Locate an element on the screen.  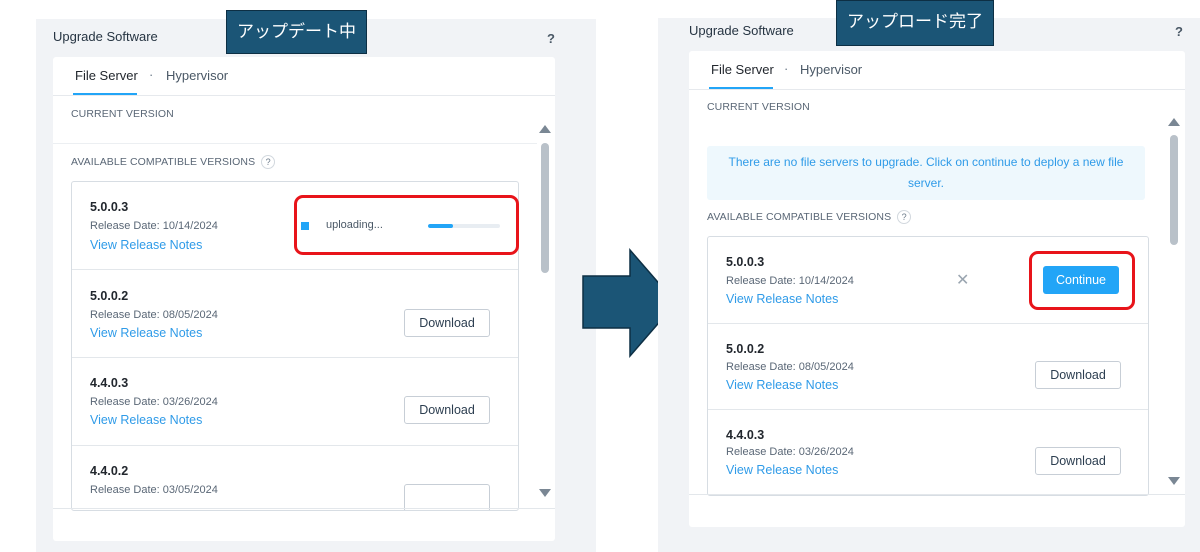
divider is located at coordinates (295, 143).